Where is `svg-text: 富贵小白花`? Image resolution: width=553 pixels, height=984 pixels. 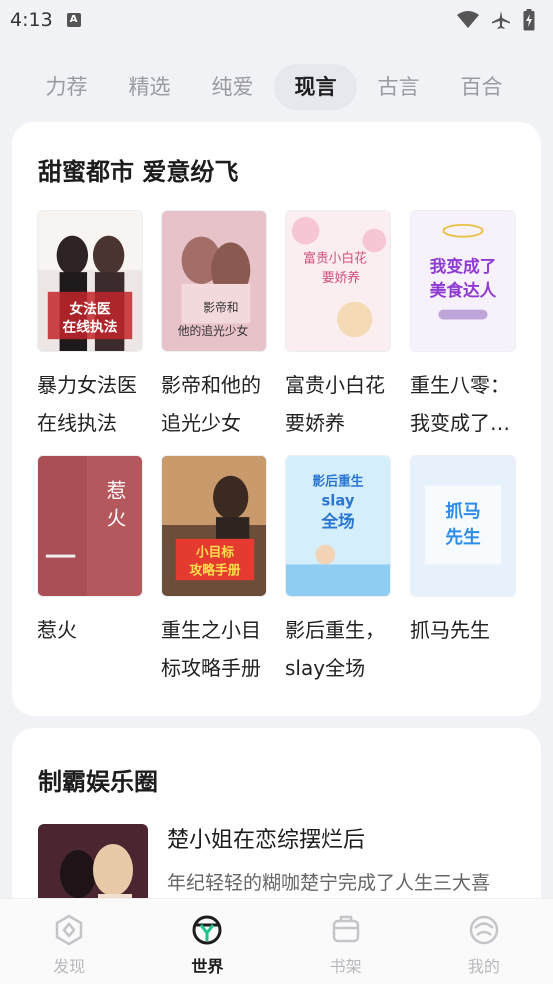
svg-text: 富贵小白花 is located at coordinates (335, 258).